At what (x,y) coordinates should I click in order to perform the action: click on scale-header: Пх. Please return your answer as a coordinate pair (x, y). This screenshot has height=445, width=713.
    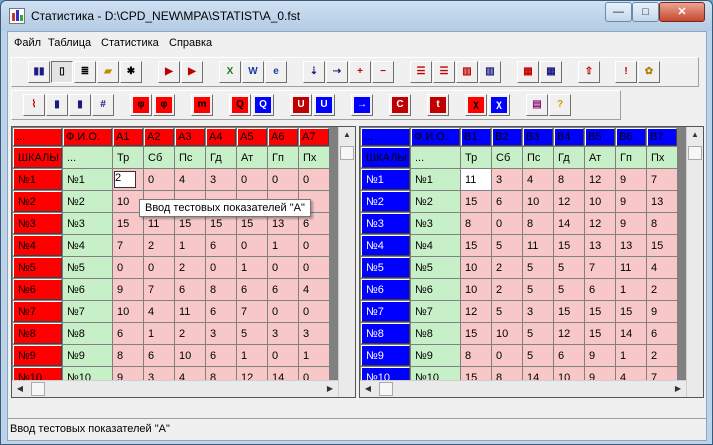
    Looking at the image, I should click on (314, 157).